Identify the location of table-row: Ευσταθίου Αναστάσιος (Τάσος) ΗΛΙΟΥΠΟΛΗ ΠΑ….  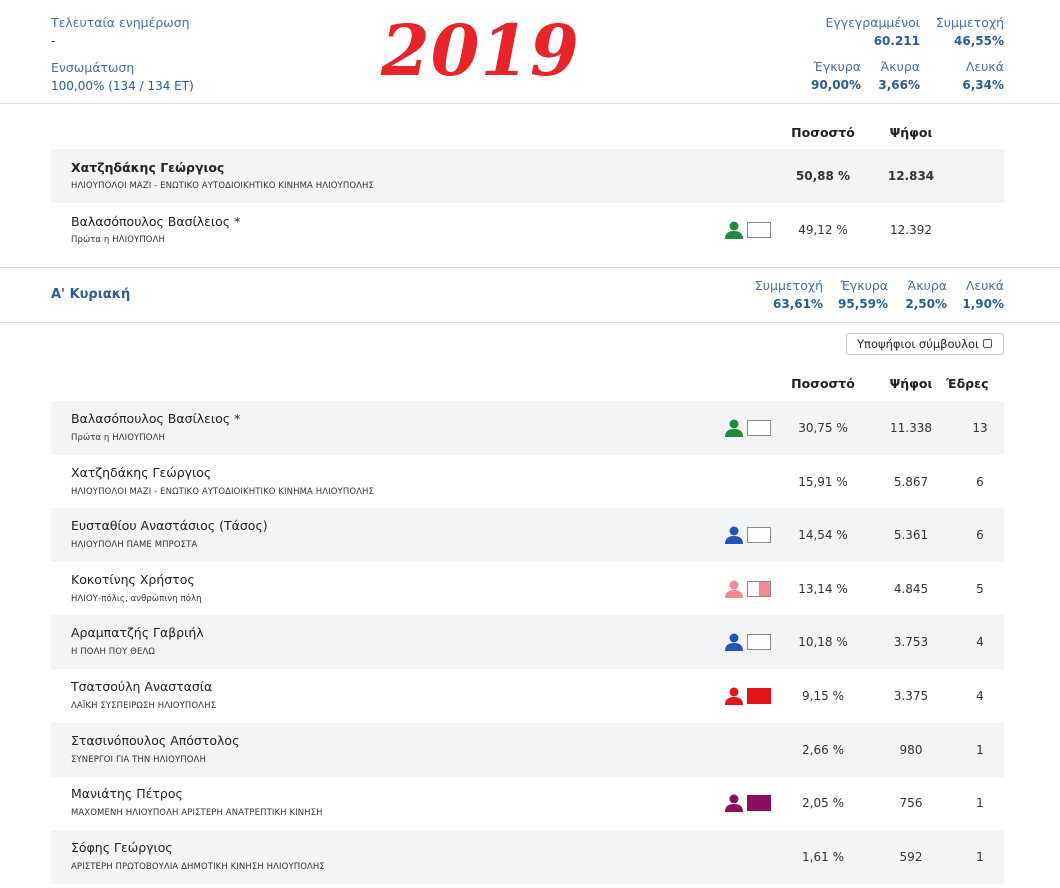
(527, 535).